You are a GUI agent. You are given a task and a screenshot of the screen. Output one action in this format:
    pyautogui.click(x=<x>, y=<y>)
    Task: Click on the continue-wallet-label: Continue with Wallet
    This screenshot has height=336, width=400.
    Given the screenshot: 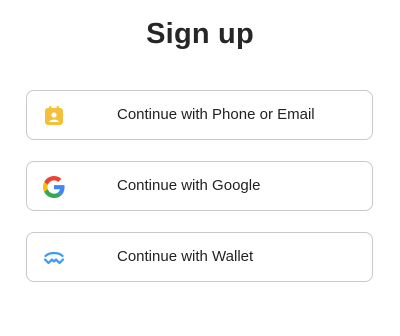 What is the action you would take?
    pyautogui.click(x=185, y=256)
    